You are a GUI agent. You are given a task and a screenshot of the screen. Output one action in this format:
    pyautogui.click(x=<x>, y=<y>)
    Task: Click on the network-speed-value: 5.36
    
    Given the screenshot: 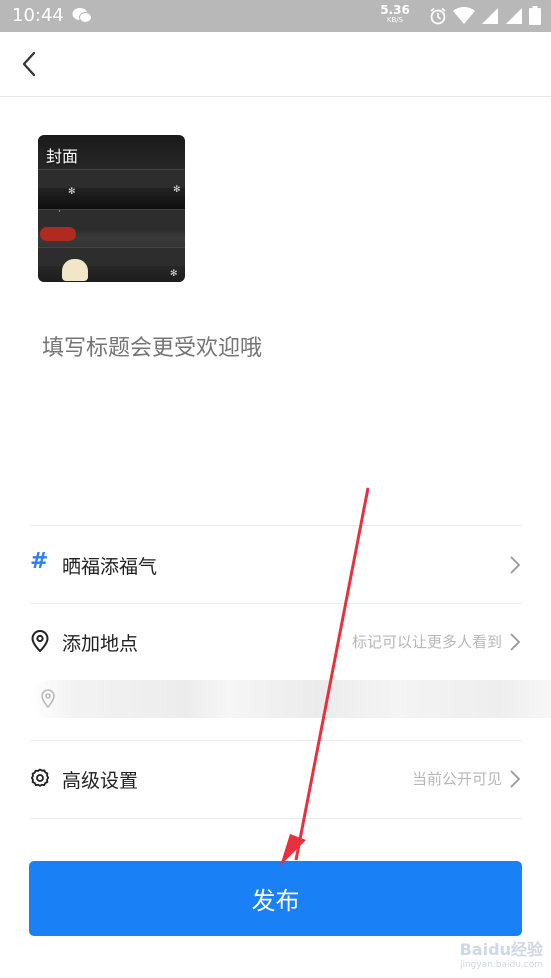 What is the action you would take?
    pyautogui.click(x=395, y=10)
    